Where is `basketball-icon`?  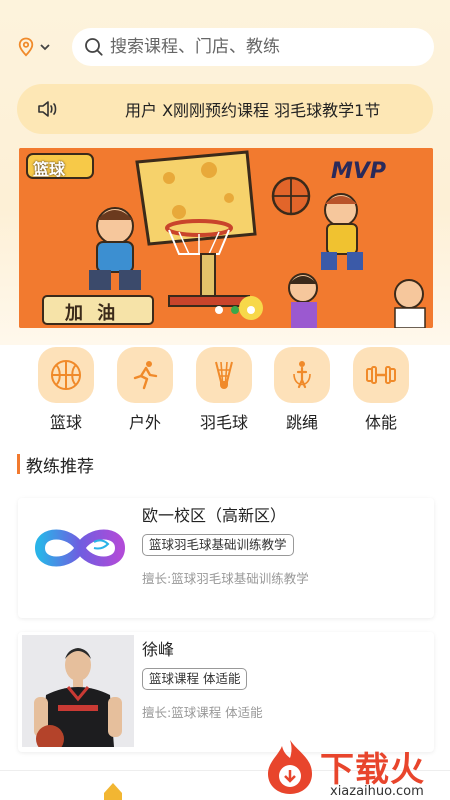 basketball-icon is located at coordinates (66, 375).